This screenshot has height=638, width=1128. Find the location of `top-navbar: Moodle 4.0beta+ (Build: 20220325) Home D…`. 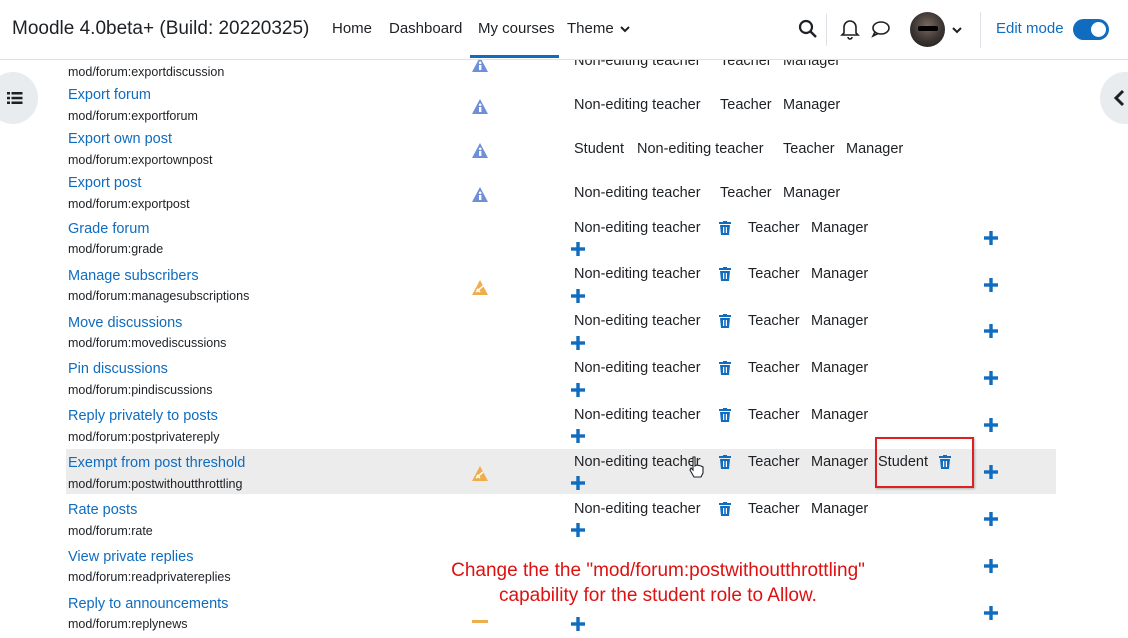

top-navbar: Moodle 4.0beta+ (Build: 20220325) Home D… is located at coordinates (564, 30).